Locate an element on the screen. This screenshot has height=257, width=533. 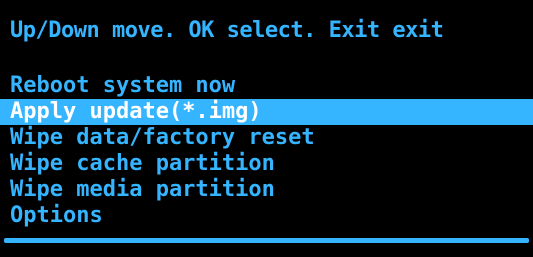
menu-item-wipe-media-partition: Wipe media partition is located at coordinates (266, 190).